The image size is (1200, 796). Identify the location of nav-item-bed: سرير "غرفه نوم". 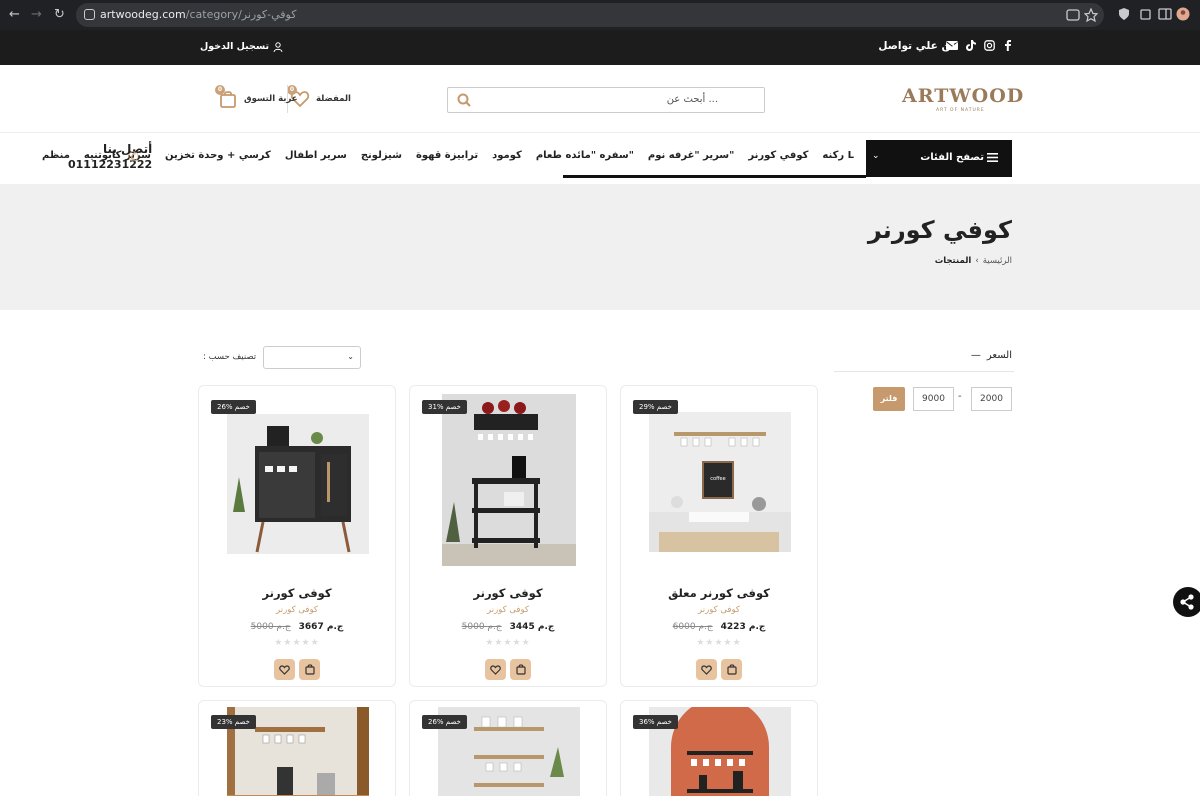
(691, 155).